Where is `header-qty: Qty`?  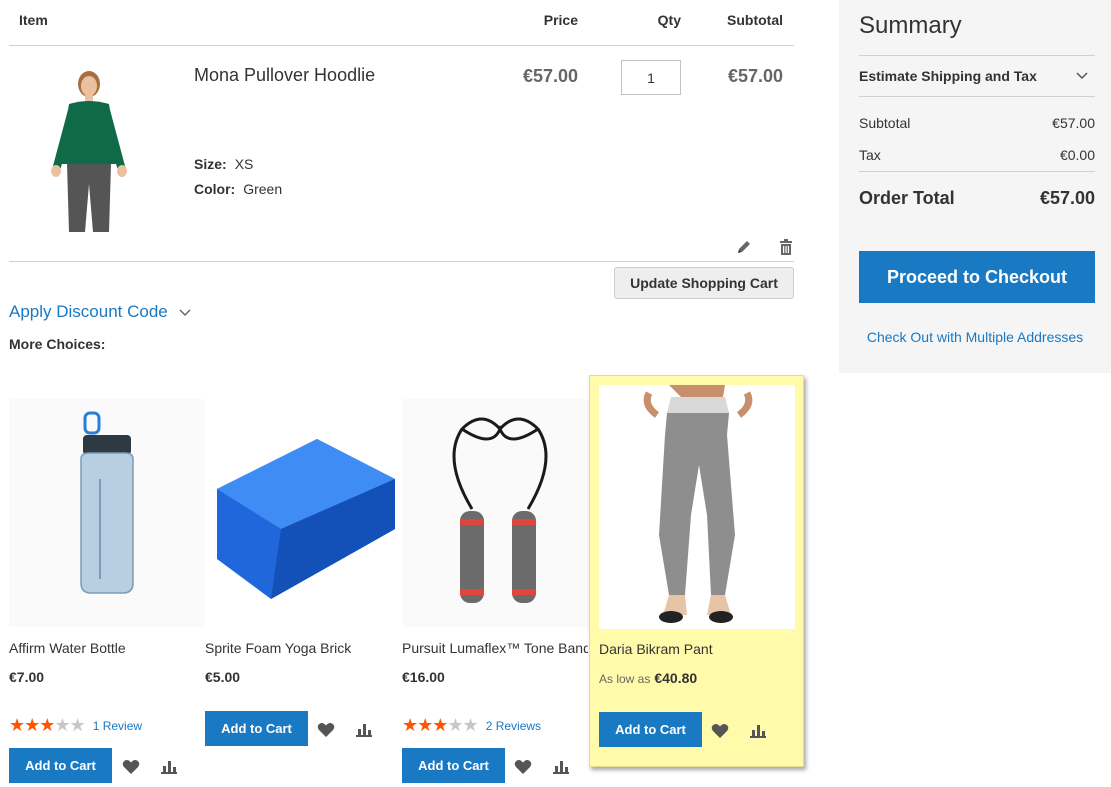 header-qty: Qty is located at coordinates (669, 20).